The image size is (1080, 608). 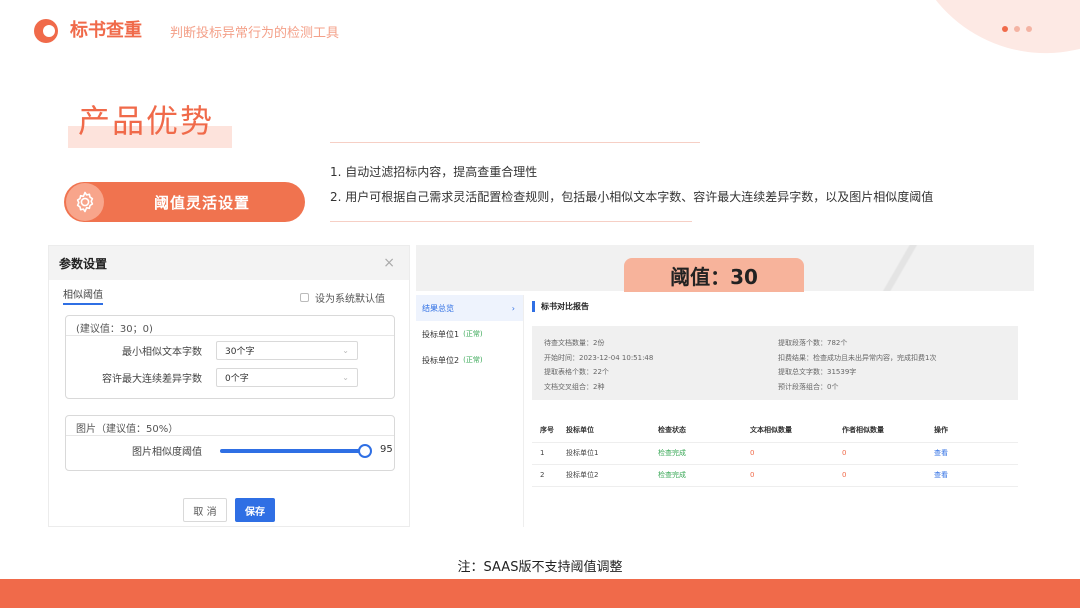 I want to click on dialog-tabs: 相似阈值 设为系统默认值, so click(x=229, y=295).